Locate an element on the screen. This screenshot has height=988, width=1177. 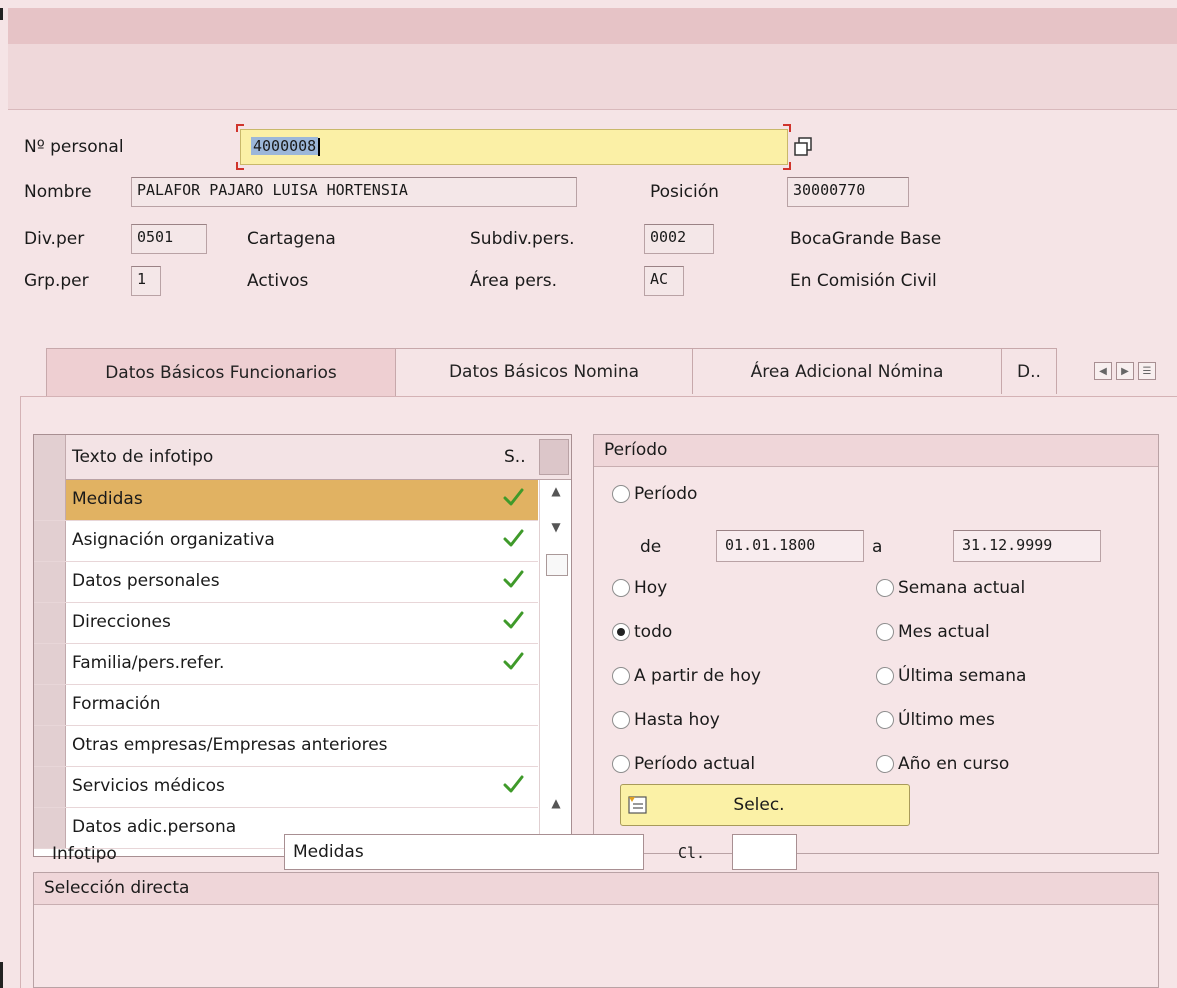
radio-per-odo-actual: Período actual is located at coordinates (683, 764).